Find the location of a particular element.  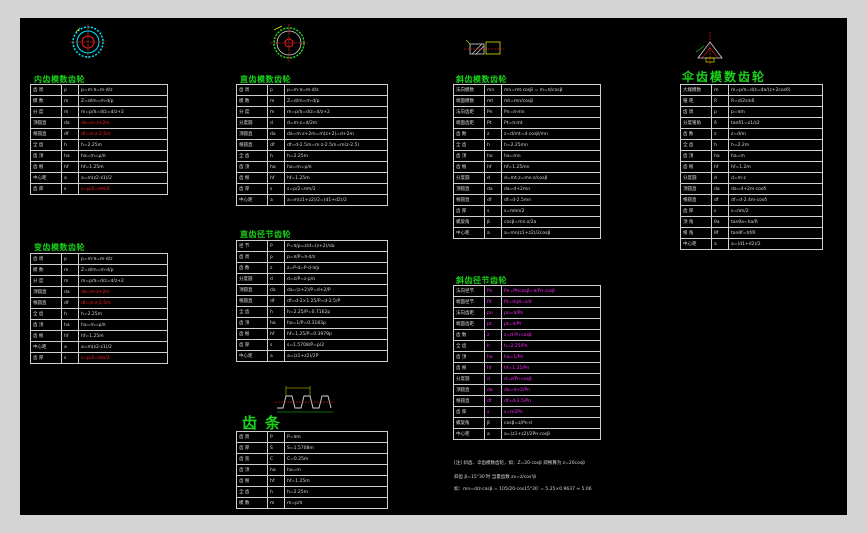

table-row: 分 度 m m=p/π=d/z=d/z+2 is located at coordinates (99, 112).